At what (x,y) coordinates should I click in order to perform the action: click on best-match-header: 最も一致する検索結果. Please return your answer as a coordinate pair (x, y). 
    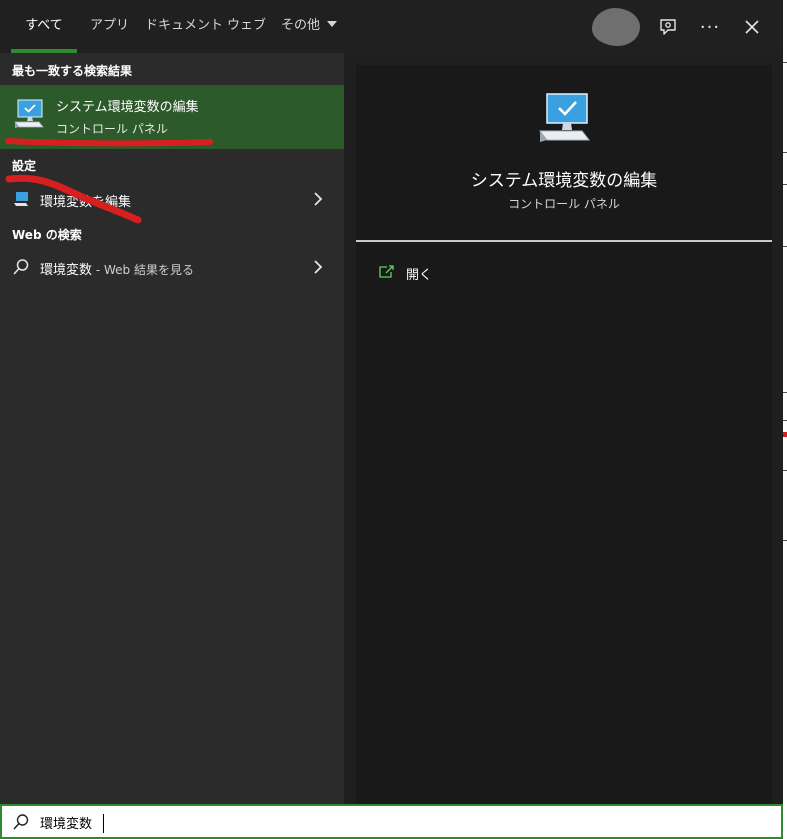
    Looking at the image, I should click on (72, 71).